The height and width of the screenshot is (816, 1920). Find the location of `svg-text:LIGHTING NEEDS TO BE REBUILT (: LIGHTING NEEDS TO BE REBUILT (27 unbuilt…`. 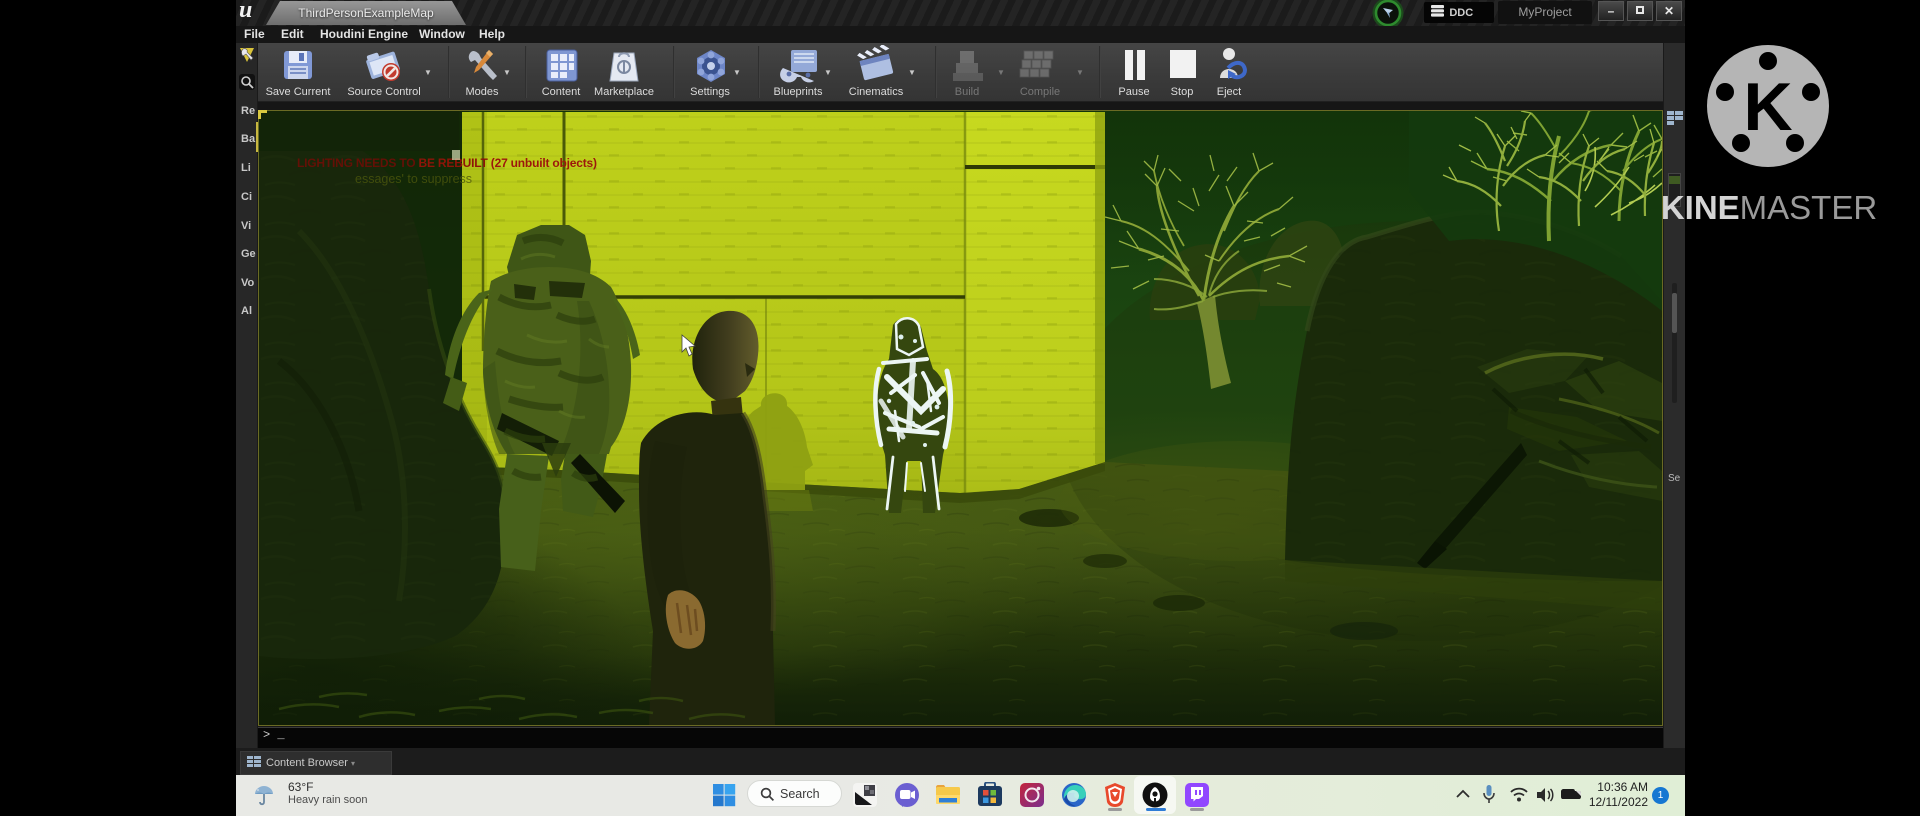

svg-text:LIGHTING NEEDS TO BE REBUILT (: LIGHTING NEEDS TO BE REBUILT (27 unbuilt… is located at coordinates (447, 163).